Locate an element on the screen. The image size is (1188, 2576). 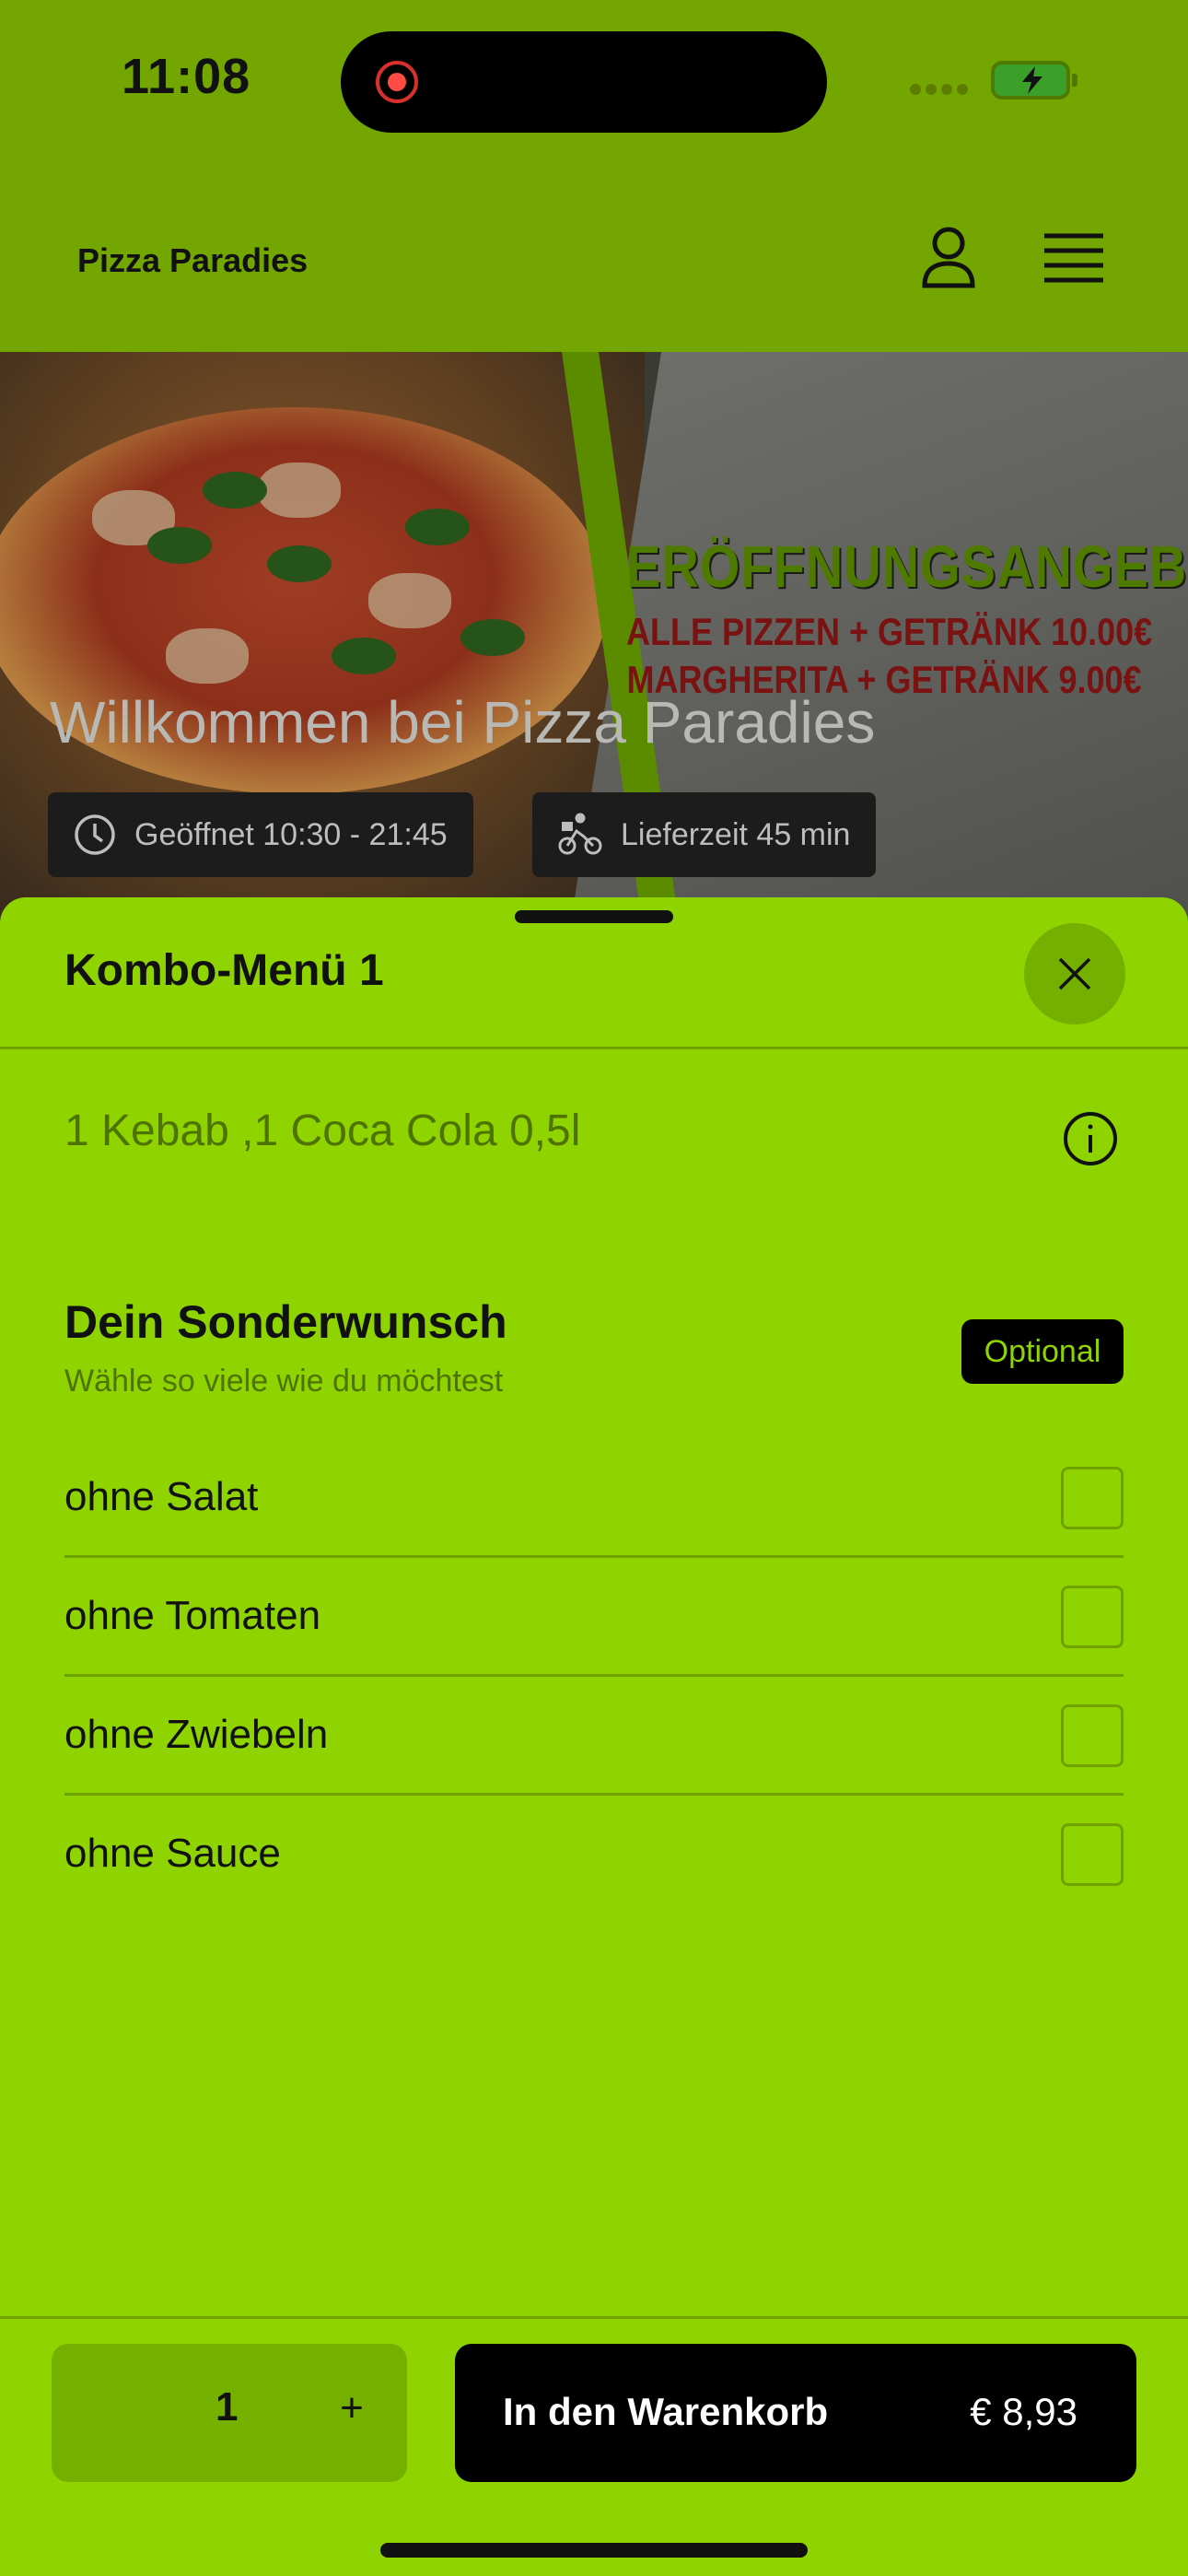
section-title: Dein Sonderwunsch is located at coordinates (285, 1322).